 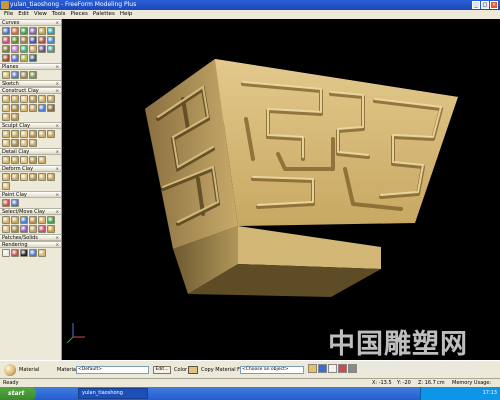 I want to click on palette-header: Deform Clay ×, so click(x=30, y=168).